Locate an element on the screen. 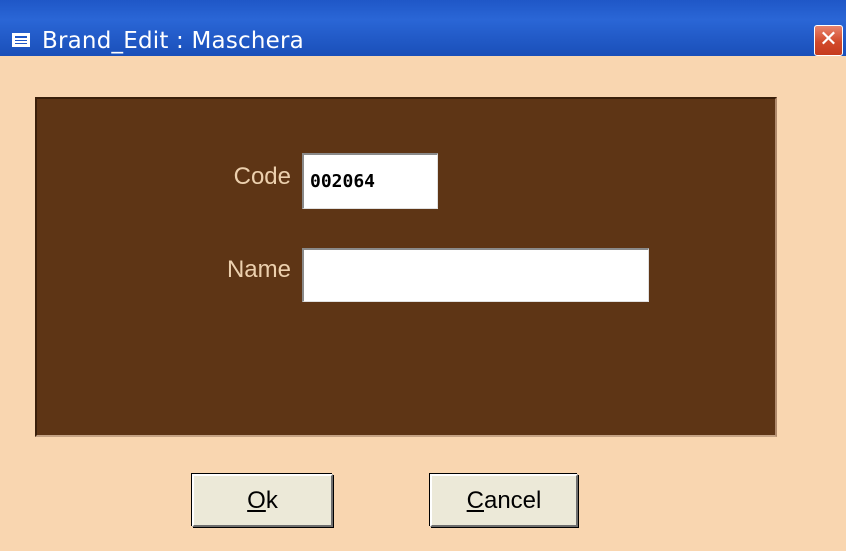 This screenshot has width=846, height=551. form-icon is located at coordinates (21, 40).